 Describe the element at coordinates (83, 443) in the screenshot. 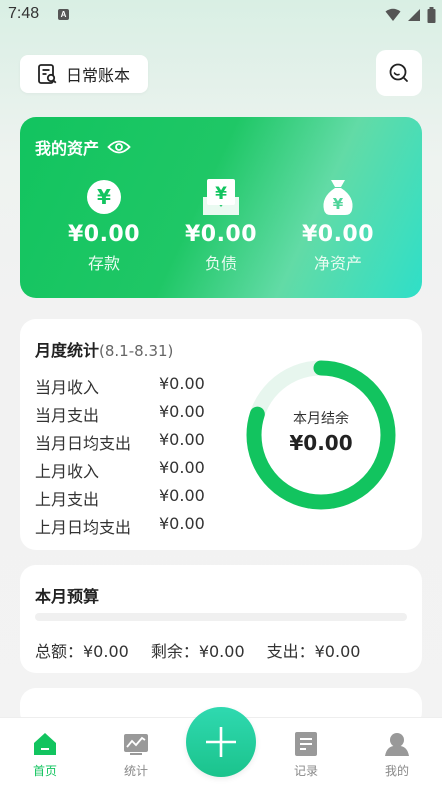

I see `stat-label: 当月日均支出` at that location.